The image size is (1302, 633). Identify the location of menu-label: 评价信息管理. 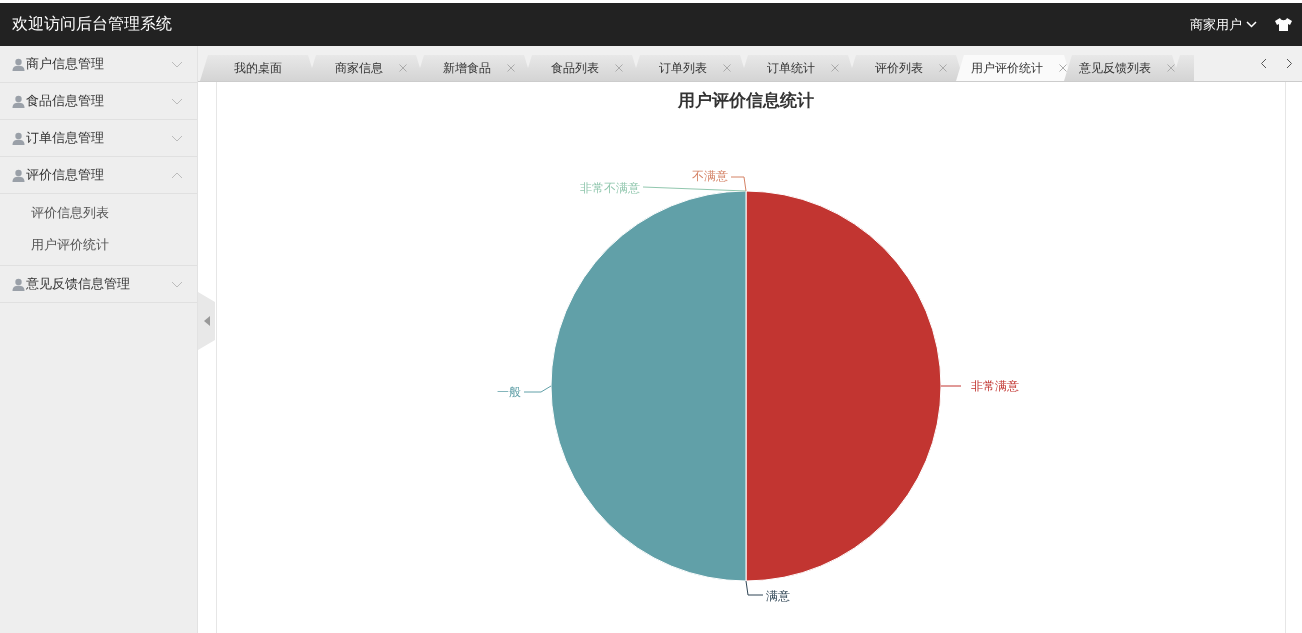
(65, 175).